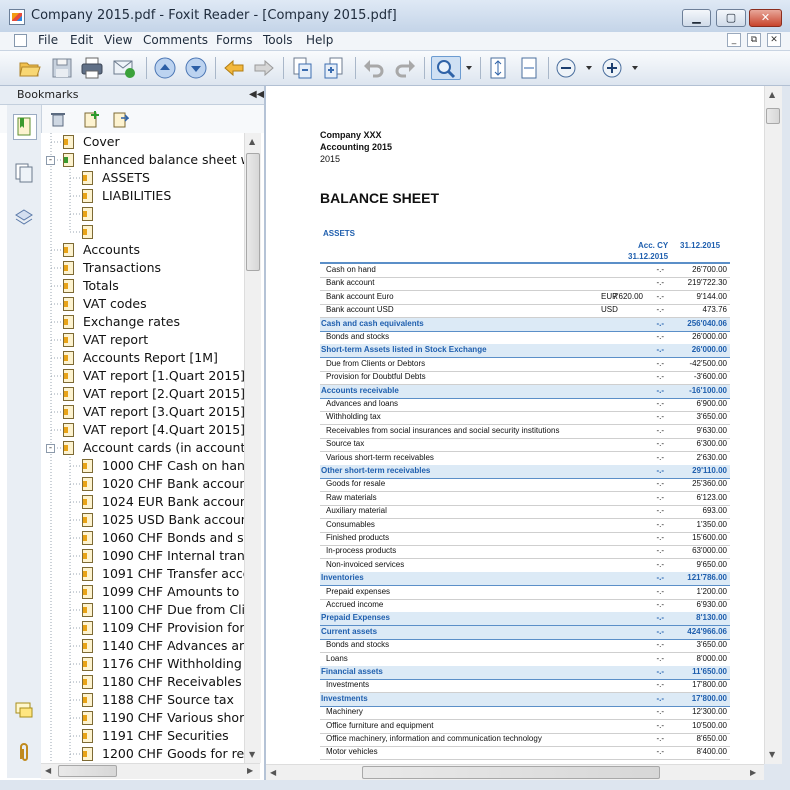  Describe the element at coordinates (142, 628) in the screenshot. I see `bookmark-item: 1109 CHF Provision for Do` at that location.